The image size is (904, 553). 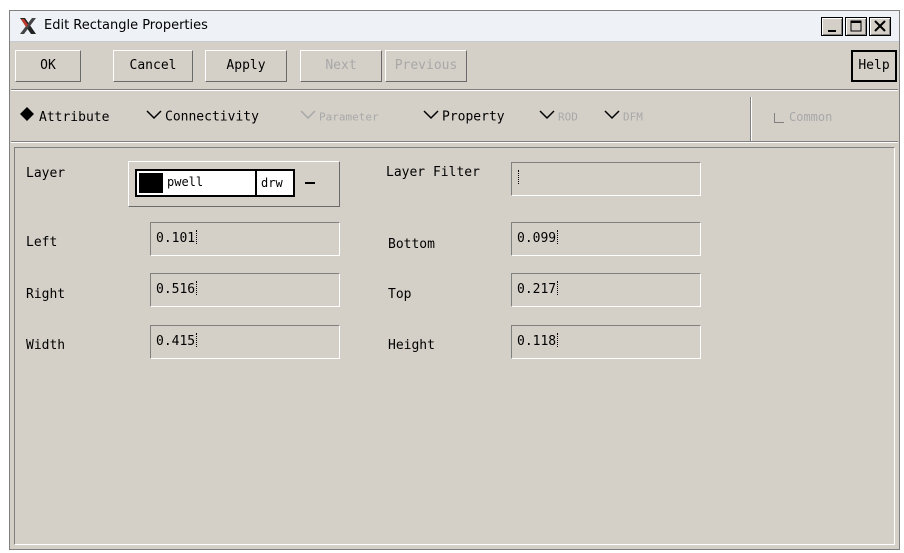 I want to click on common-checkbox: Common, so click(x=803, y=117).